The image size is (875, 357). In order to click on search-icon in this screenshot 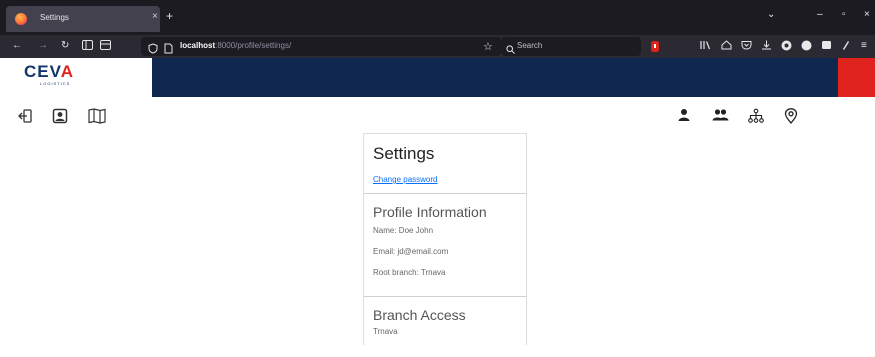, I will do `click(510, 50)`.